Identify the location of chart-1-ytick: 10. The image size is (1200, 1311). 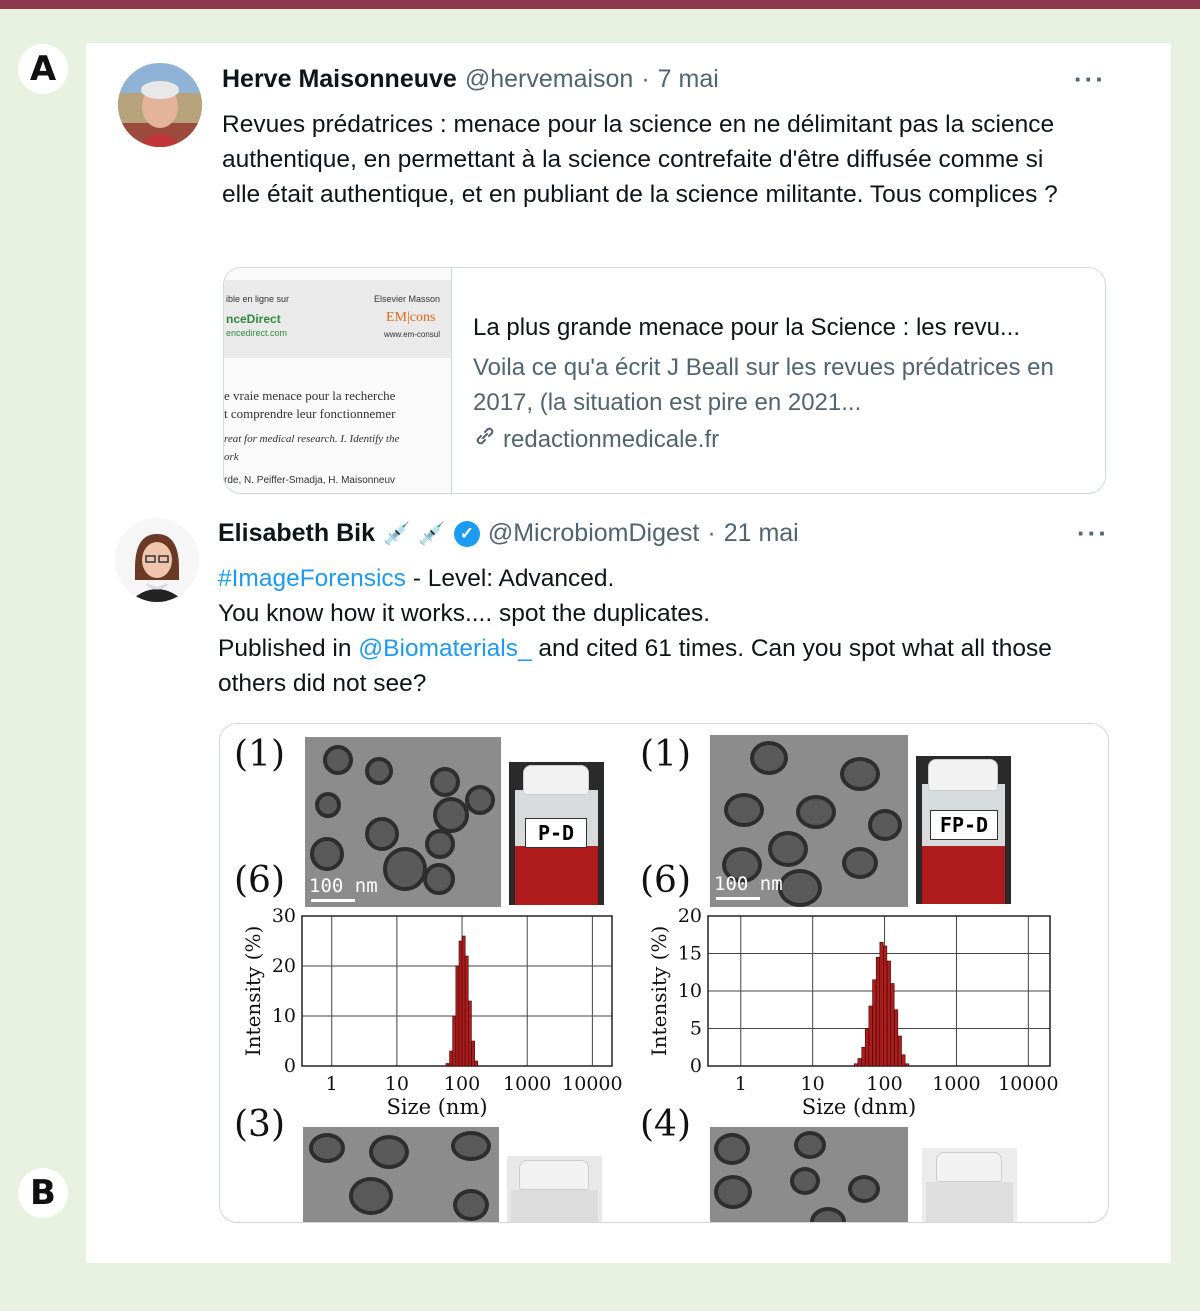
(690, 991).